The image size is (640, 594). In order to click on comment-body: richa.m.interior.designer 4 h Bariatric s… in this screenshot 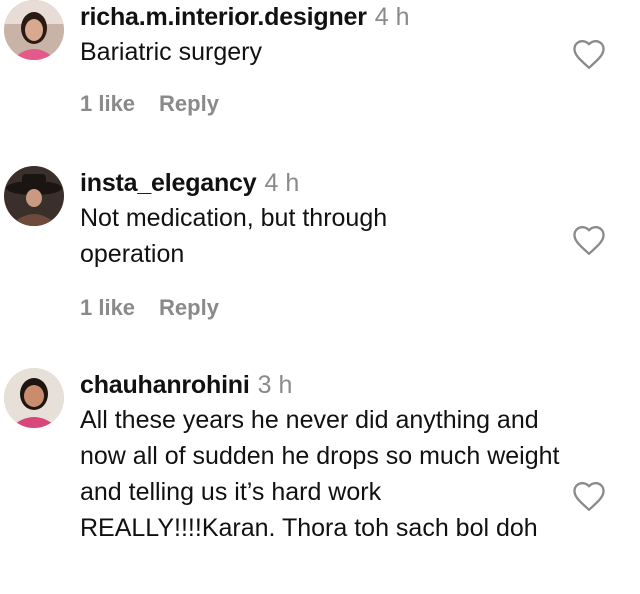, I will do `click(325, 36)`.